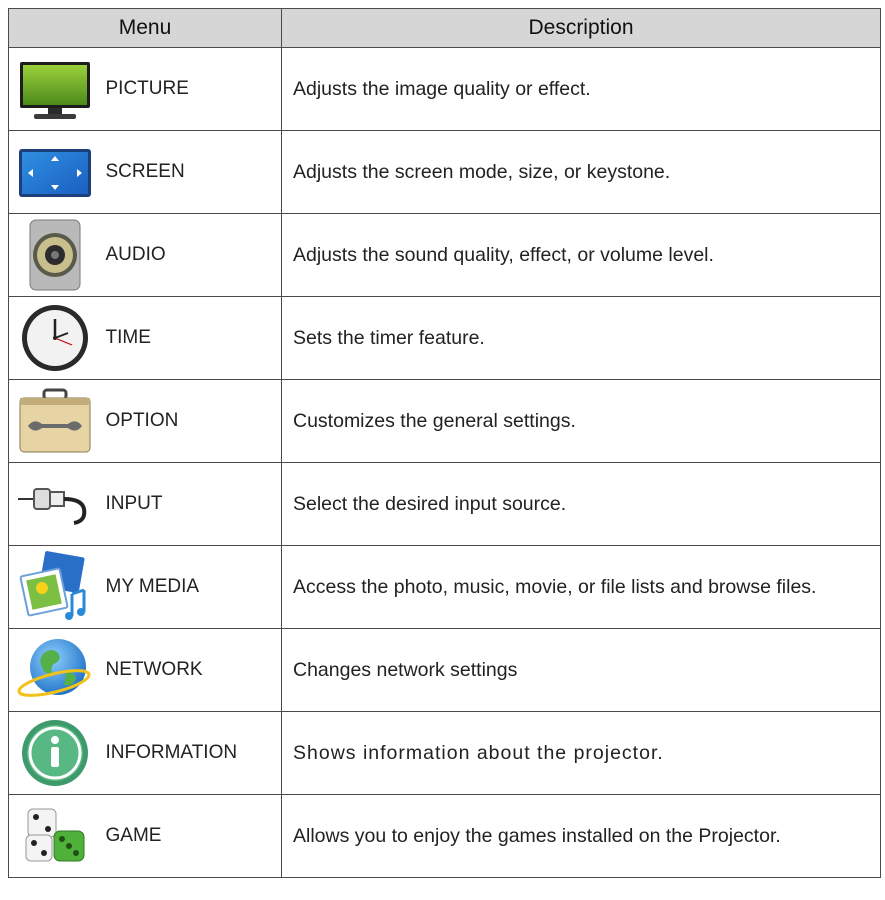  Describe the element at coordinates (55, 421) in the screenshot. I see `toolbox-wrench-icon` at that location.